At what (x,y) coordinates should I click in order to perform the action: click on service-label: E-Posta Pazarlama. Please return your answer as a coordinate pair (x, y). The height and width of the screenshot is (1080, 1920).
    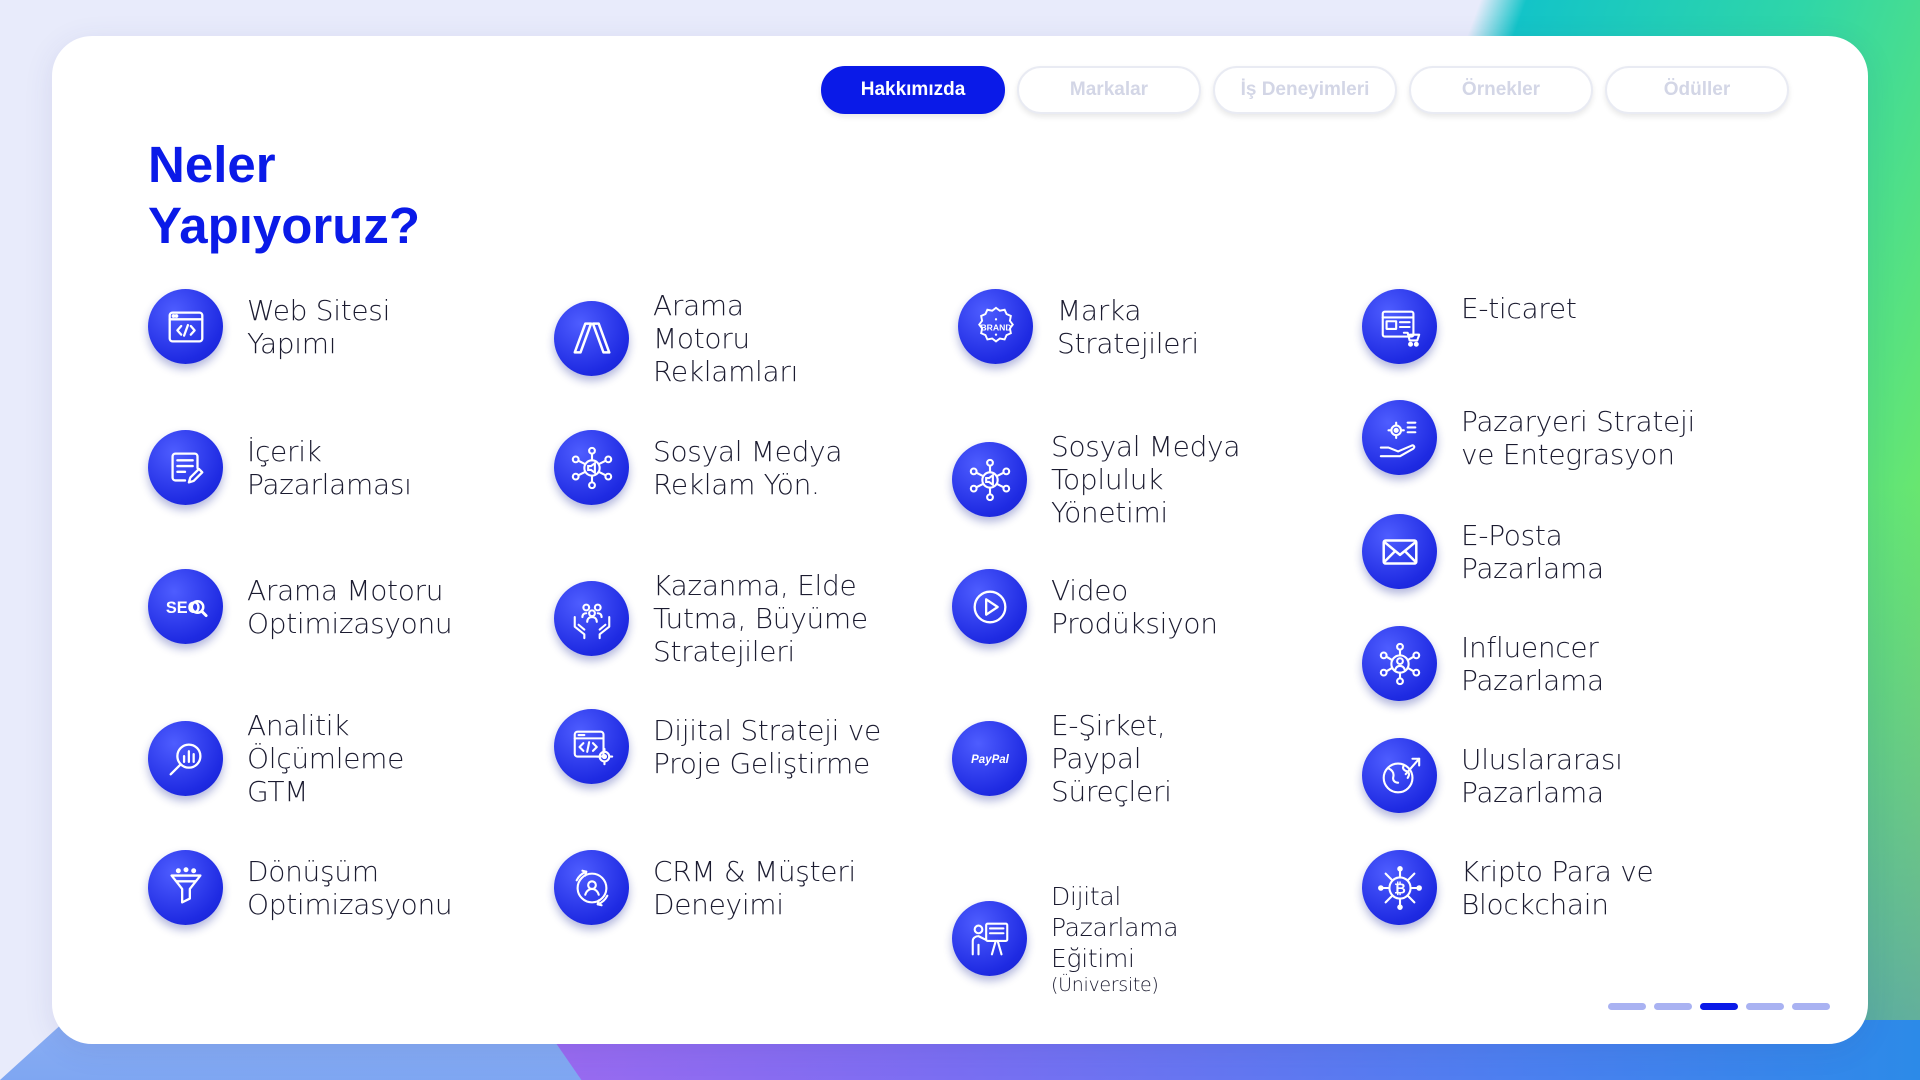
    Looking at the image, I should click on (1532, 551).